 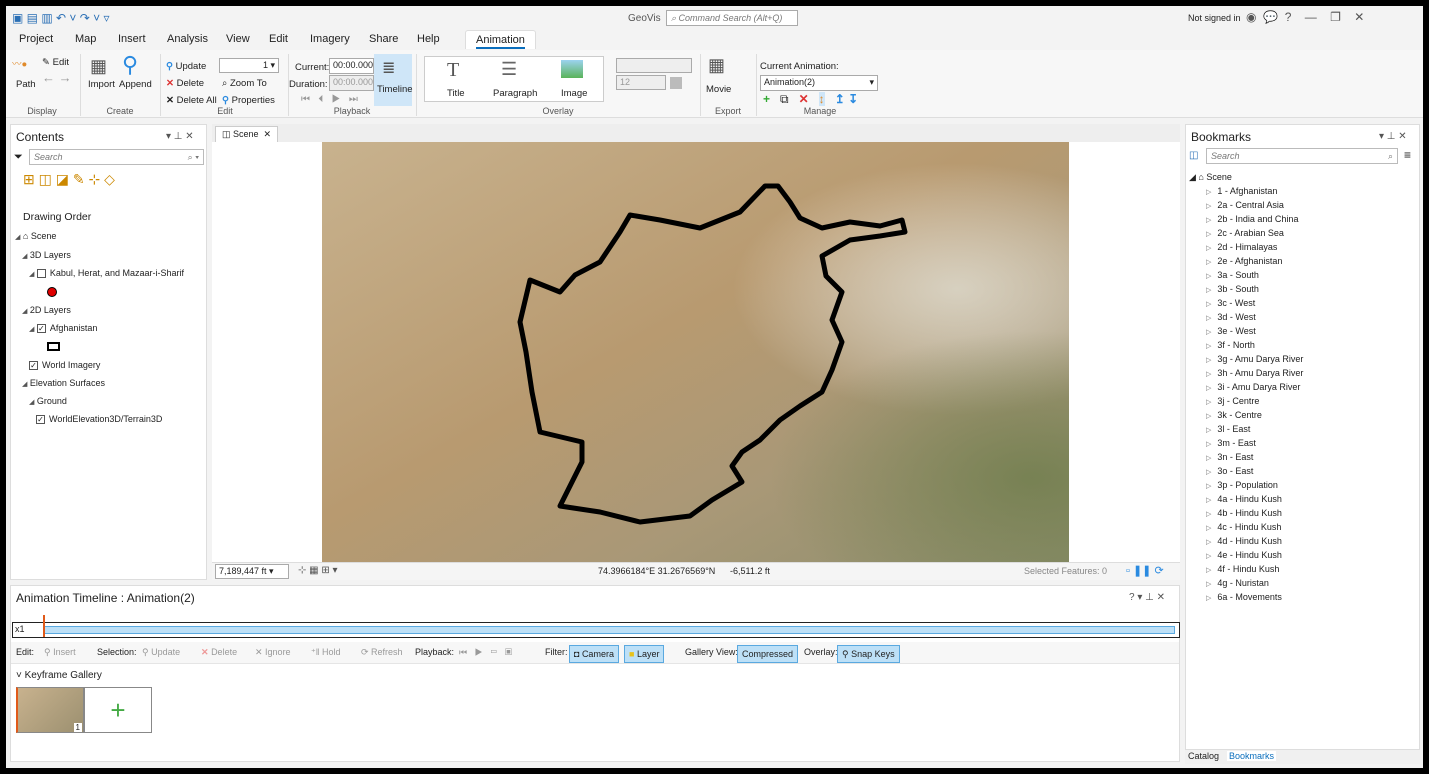 What do you see at coordinates (1229, 457) in the screenshot?
I see `bookmark-item: ▷ 3n - East` at bounding box center [1229, 457].